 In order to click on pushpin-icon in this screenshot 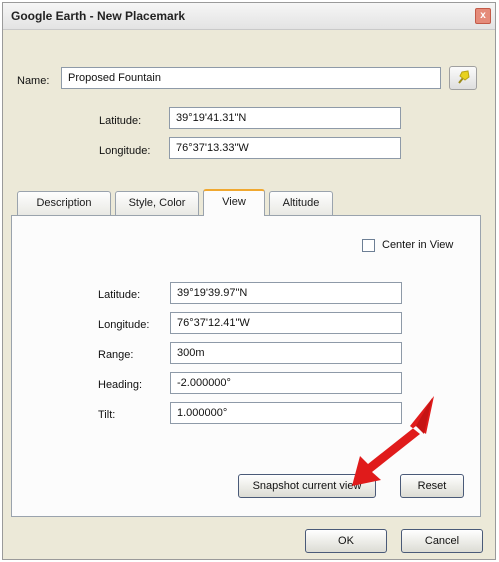, I will do `click(464, 77)`.